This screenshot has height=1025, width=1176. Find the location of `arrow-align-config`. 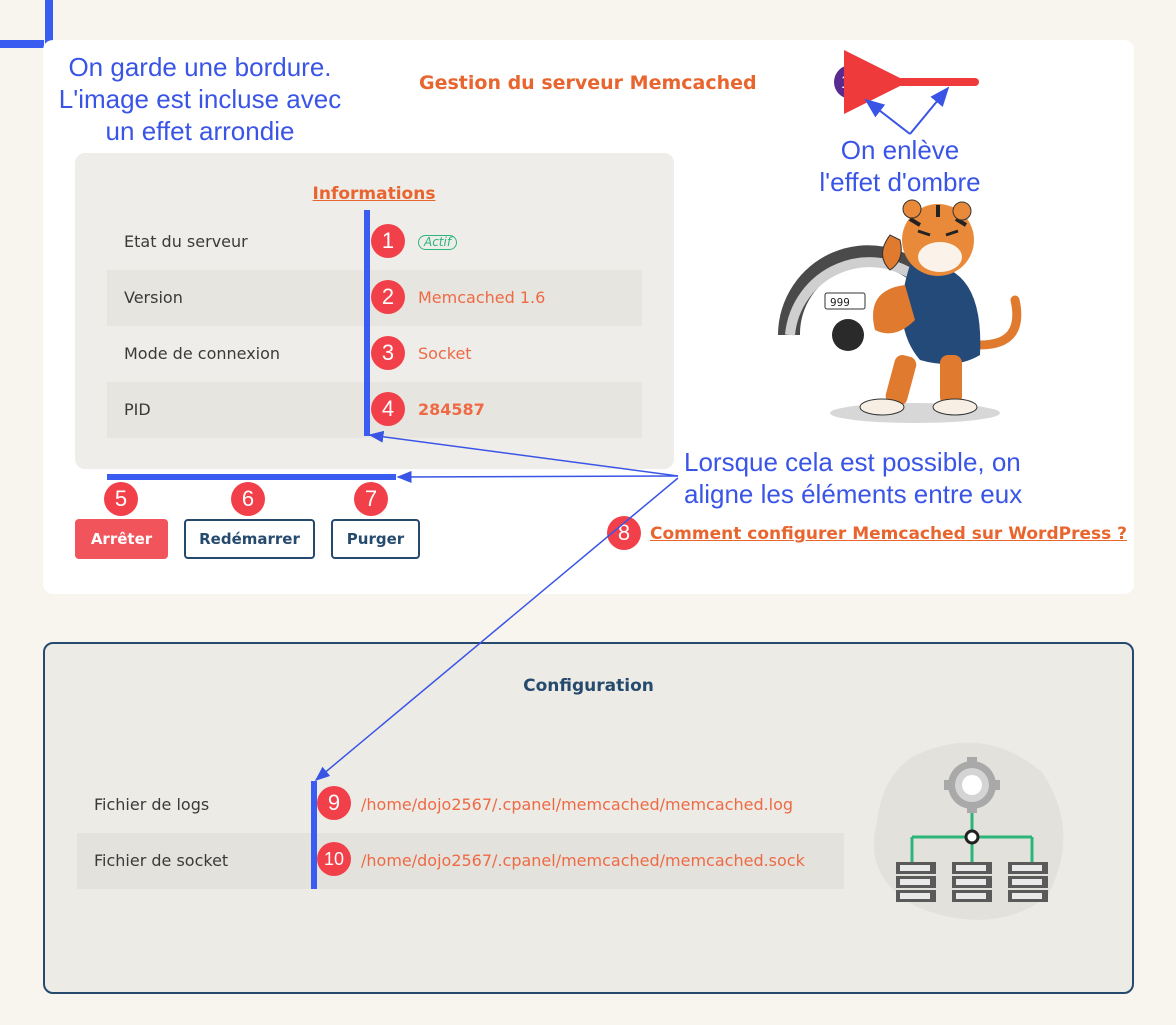

arrow-align-config is located at coordinates (496, 629).